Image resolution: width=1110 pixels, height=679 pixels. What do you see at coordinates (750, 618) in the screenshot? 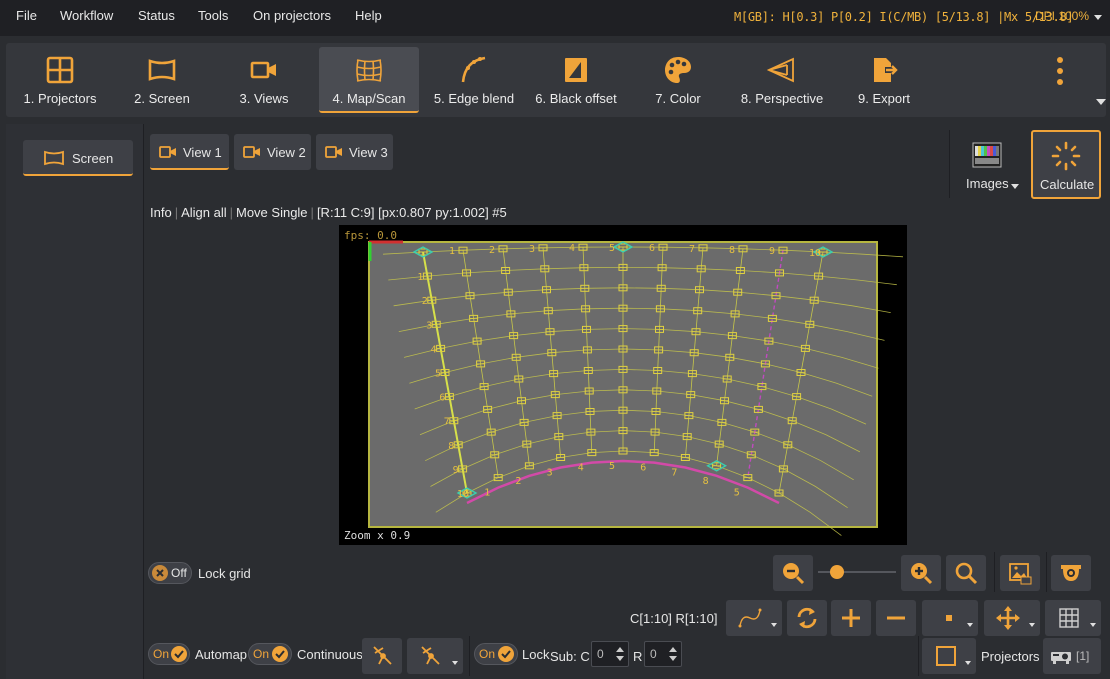
I see `curve-icon` at bounding box center [750, 618].